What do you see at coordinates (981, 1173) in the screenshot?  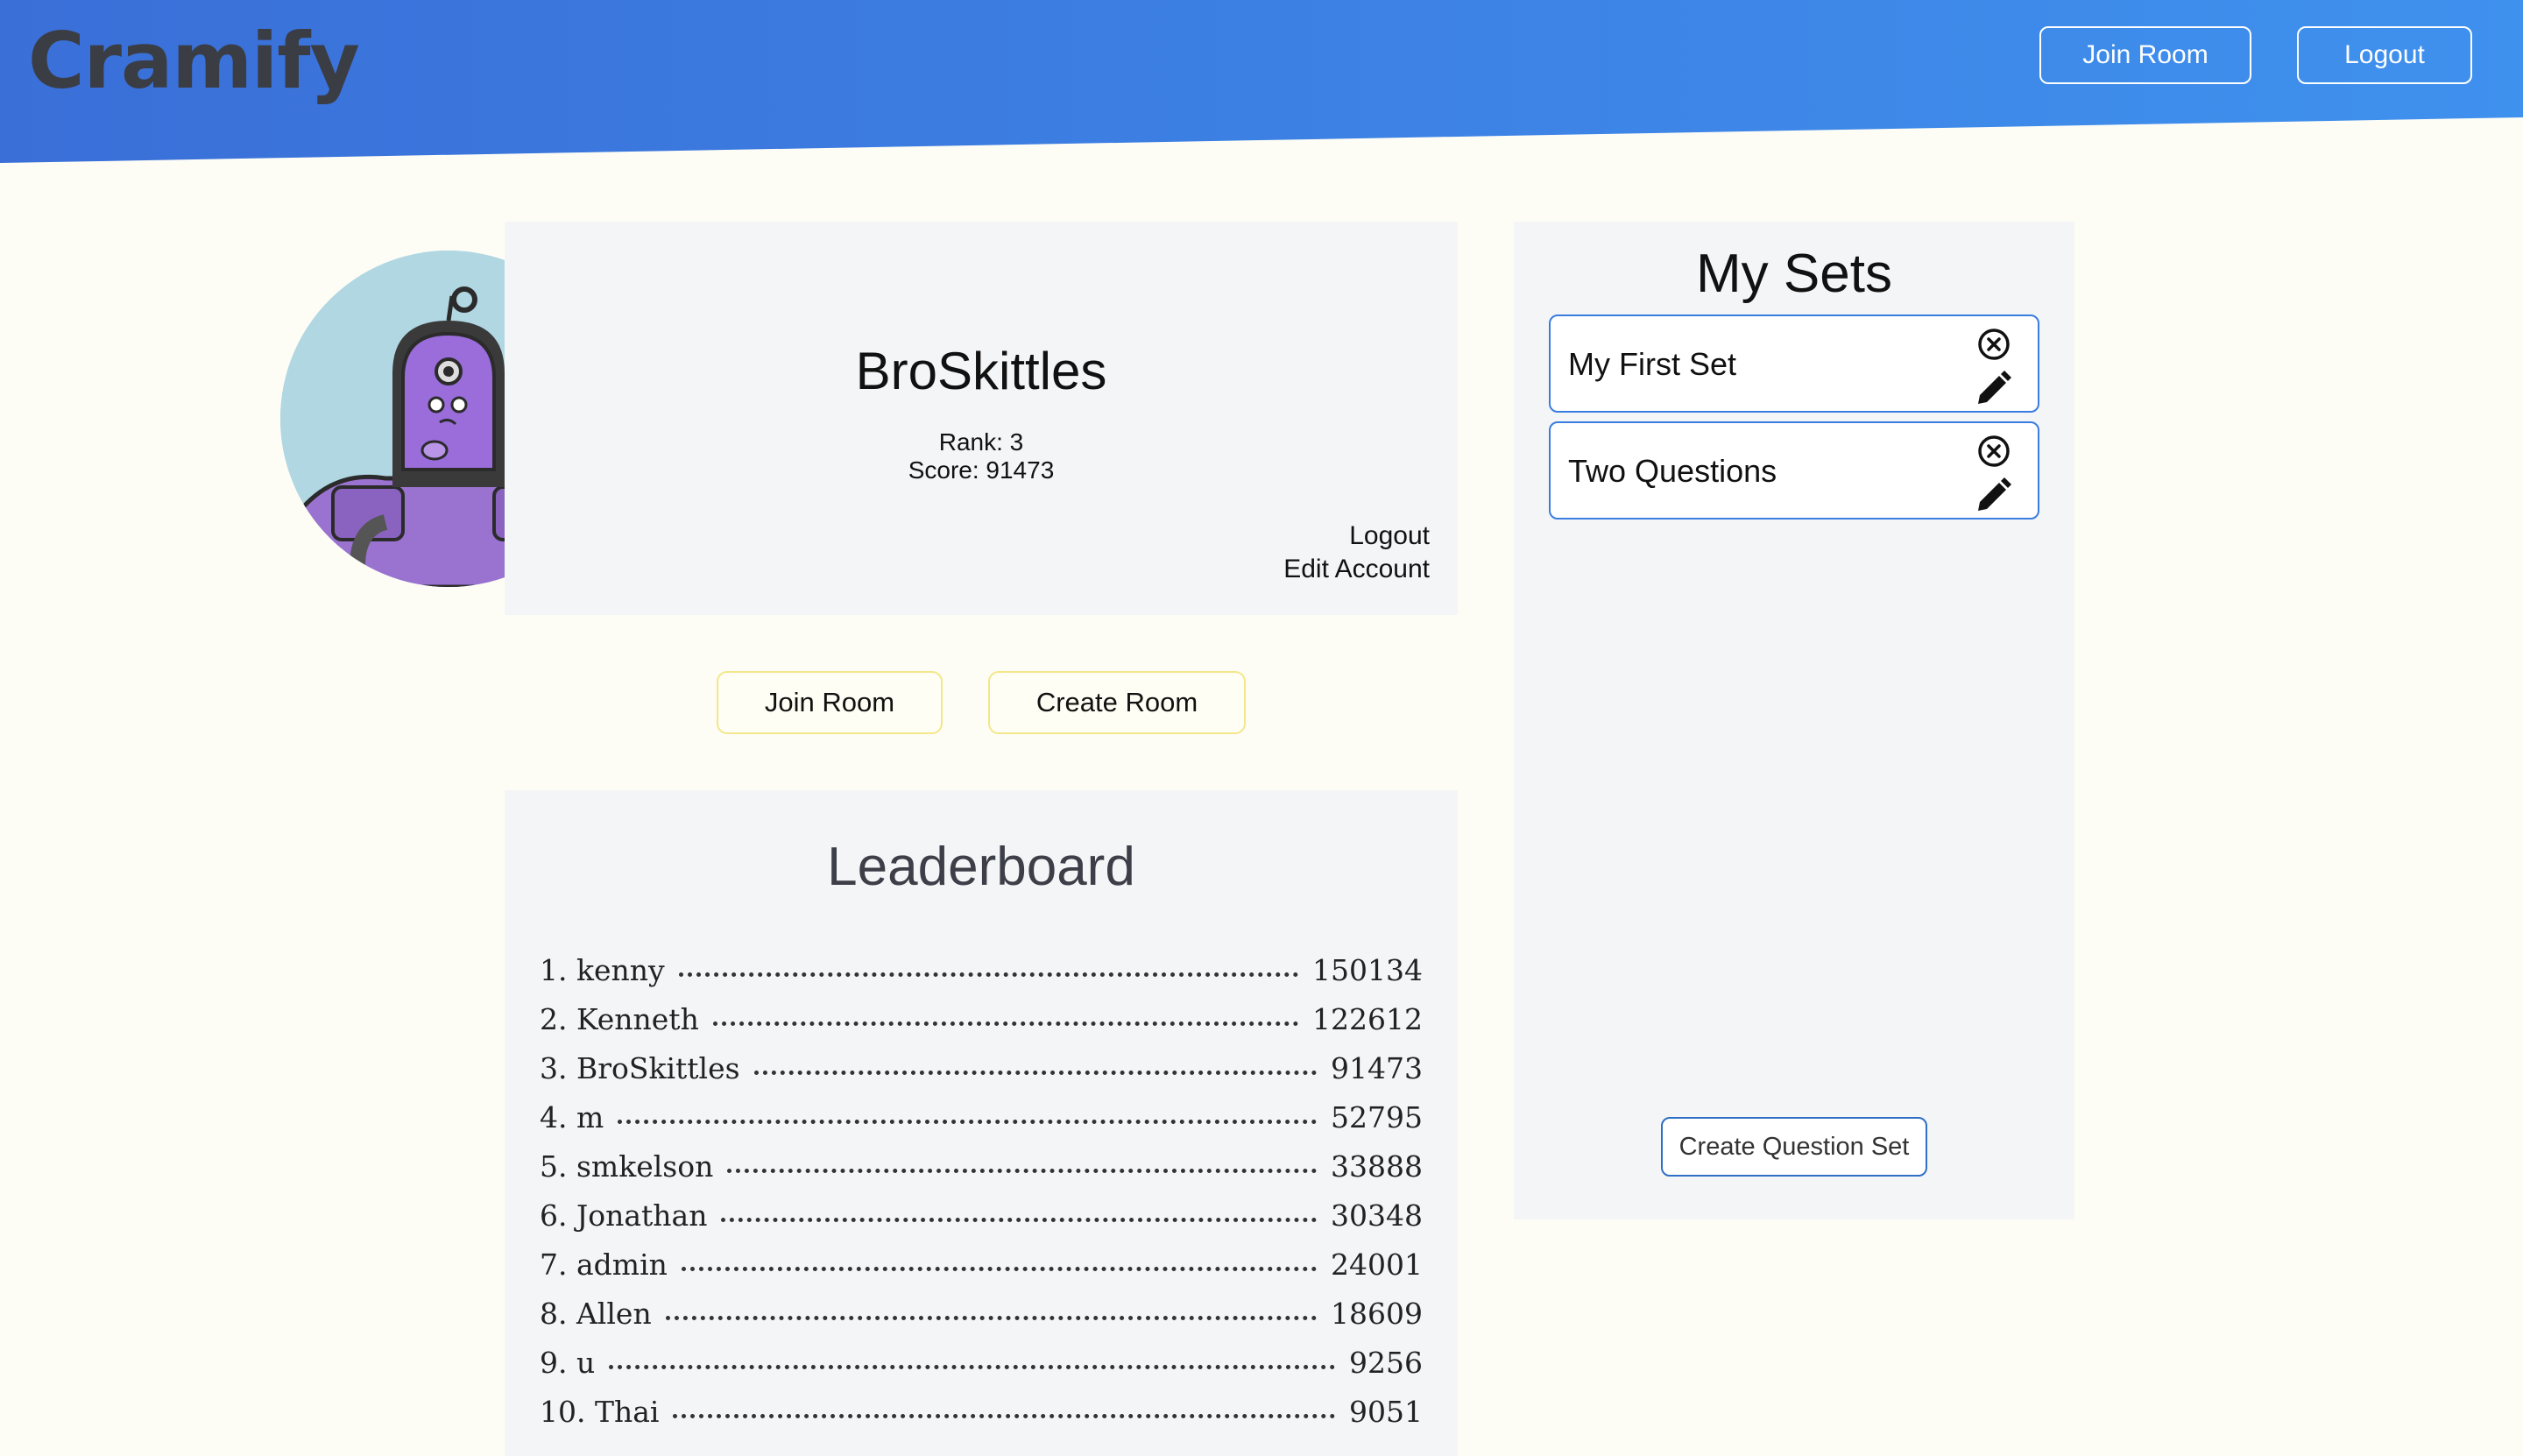 I see `leaderboard-row: 5. smkelson 33888` at bounding box center [981, 1173].